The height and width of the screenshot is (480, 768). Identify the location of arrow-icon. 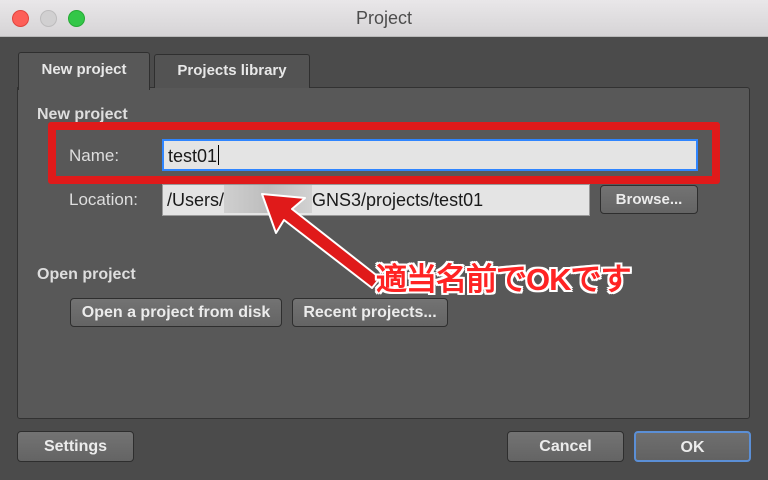
(321, 241).